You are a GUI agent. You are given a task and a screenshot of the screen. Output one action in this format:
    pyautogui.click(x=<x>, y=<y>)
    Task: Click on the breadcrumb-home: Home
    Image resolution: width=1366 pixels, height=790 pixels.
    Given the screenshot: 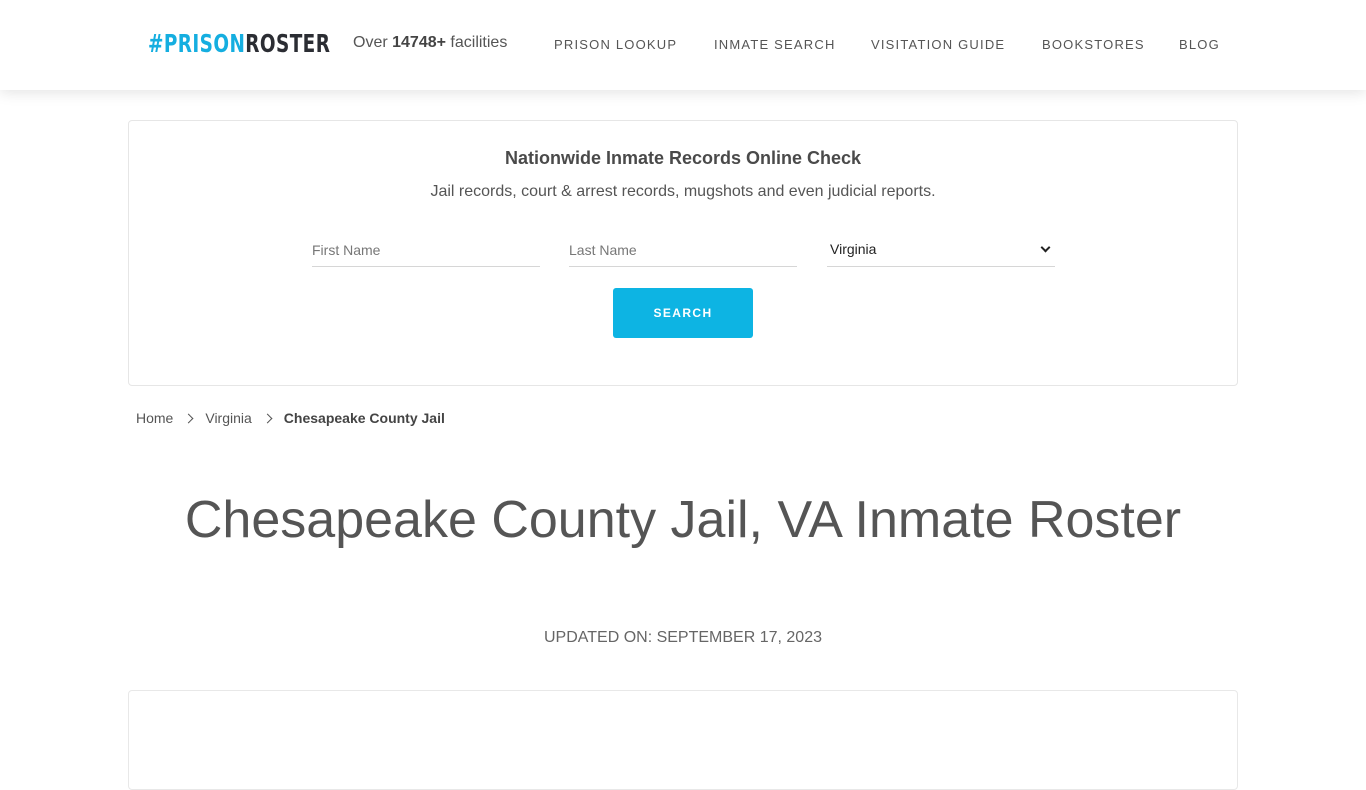 What is the action you would take?
    pyautogui.click(x=154, y=418)
    